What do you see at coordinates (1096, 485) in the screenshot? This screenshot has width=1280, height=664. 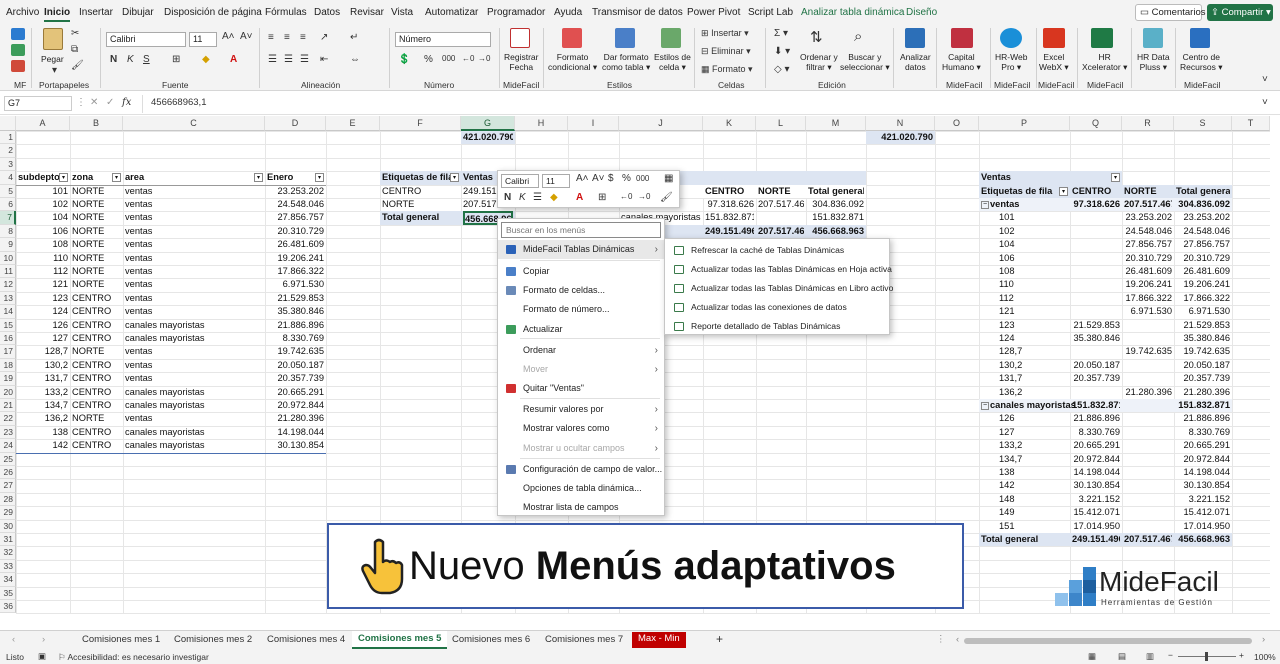 I see `pivot-cell: 30.130.854` at bounding box center [1096, 485].